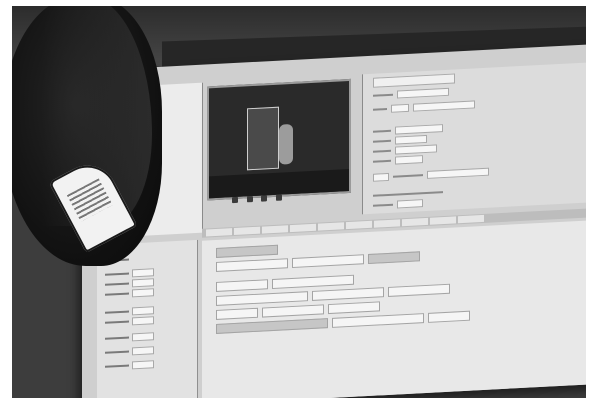  What do you see at coordinates (286, 144) in the screenshot?
I see `figure-model` at bounding box center [286, 144].